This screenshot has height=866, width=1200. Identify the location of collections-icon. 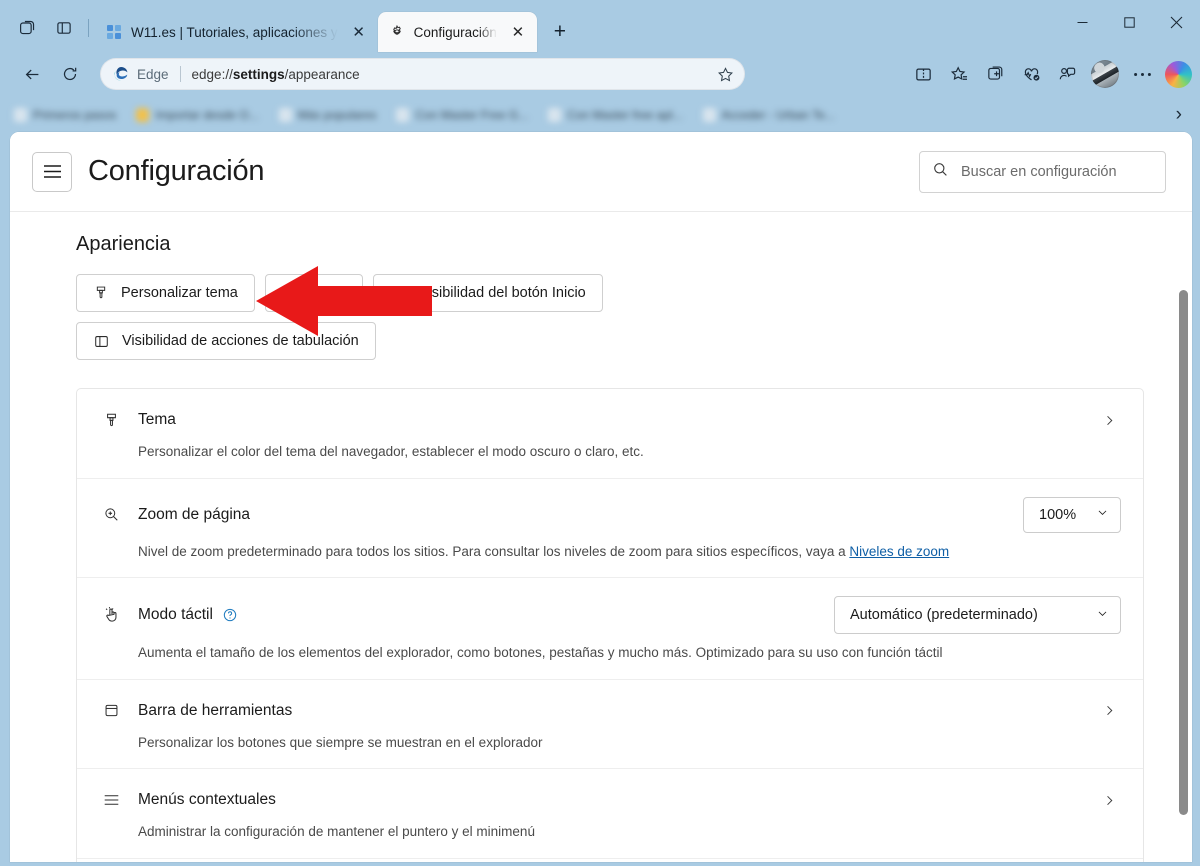
(995, 74).